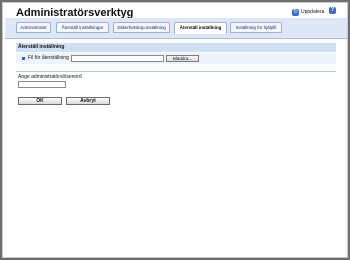  I want to click on help-icon: ?, so click(332, 10).